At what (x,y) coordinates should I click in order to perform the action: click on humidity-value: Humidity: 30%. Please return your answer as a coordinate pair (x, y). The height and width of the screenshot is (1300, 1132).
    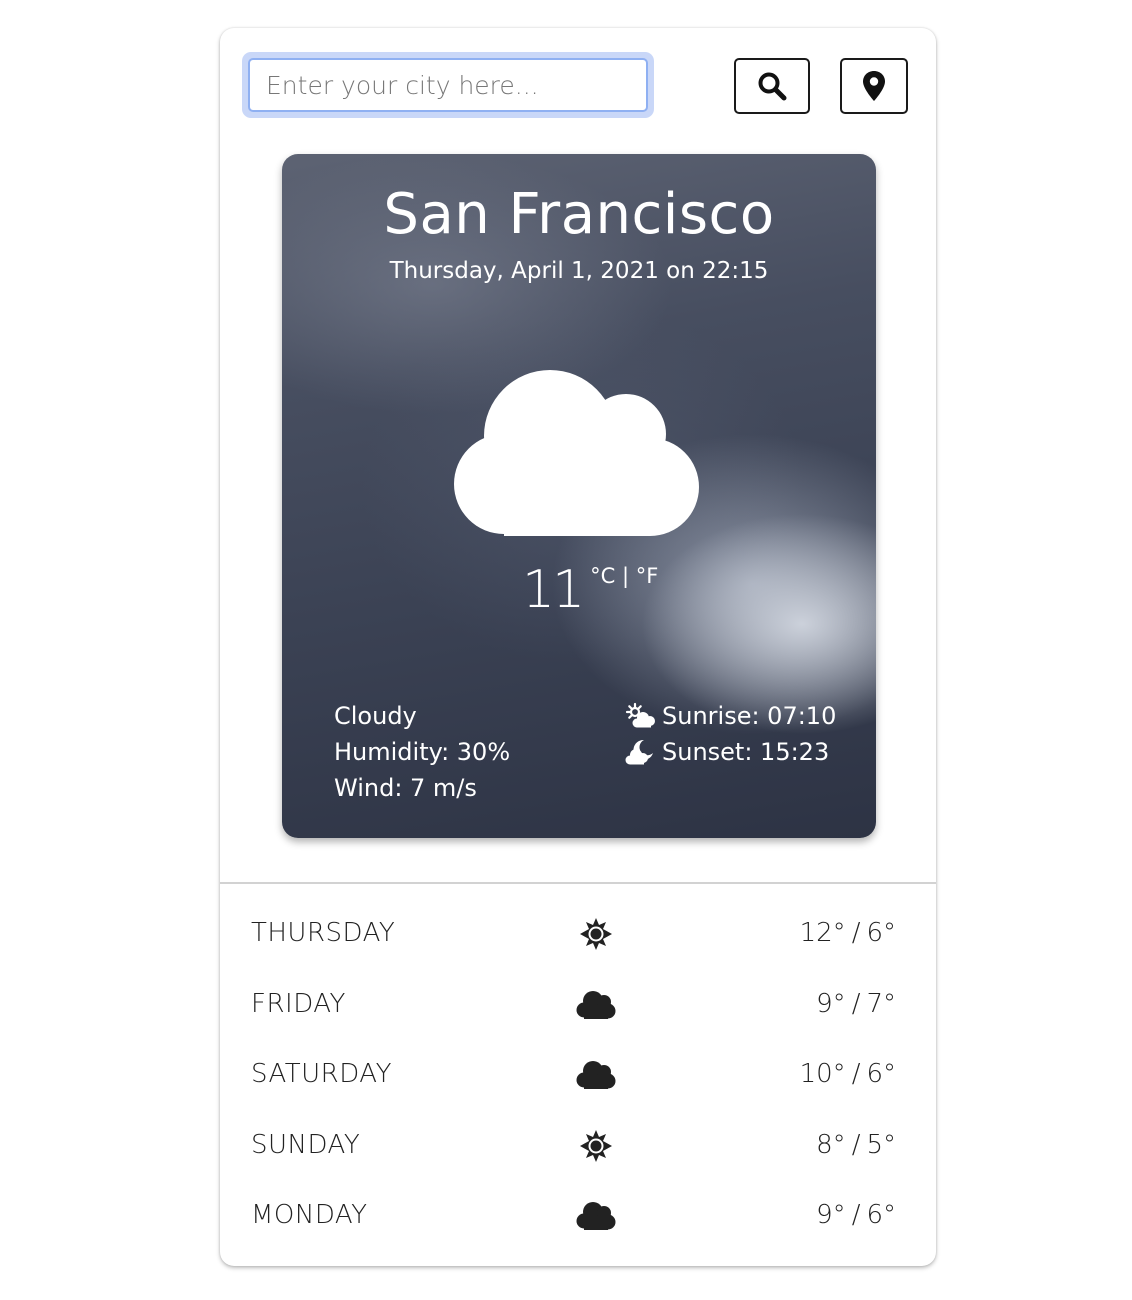
    Looking at the image, I should click on (422, 752).